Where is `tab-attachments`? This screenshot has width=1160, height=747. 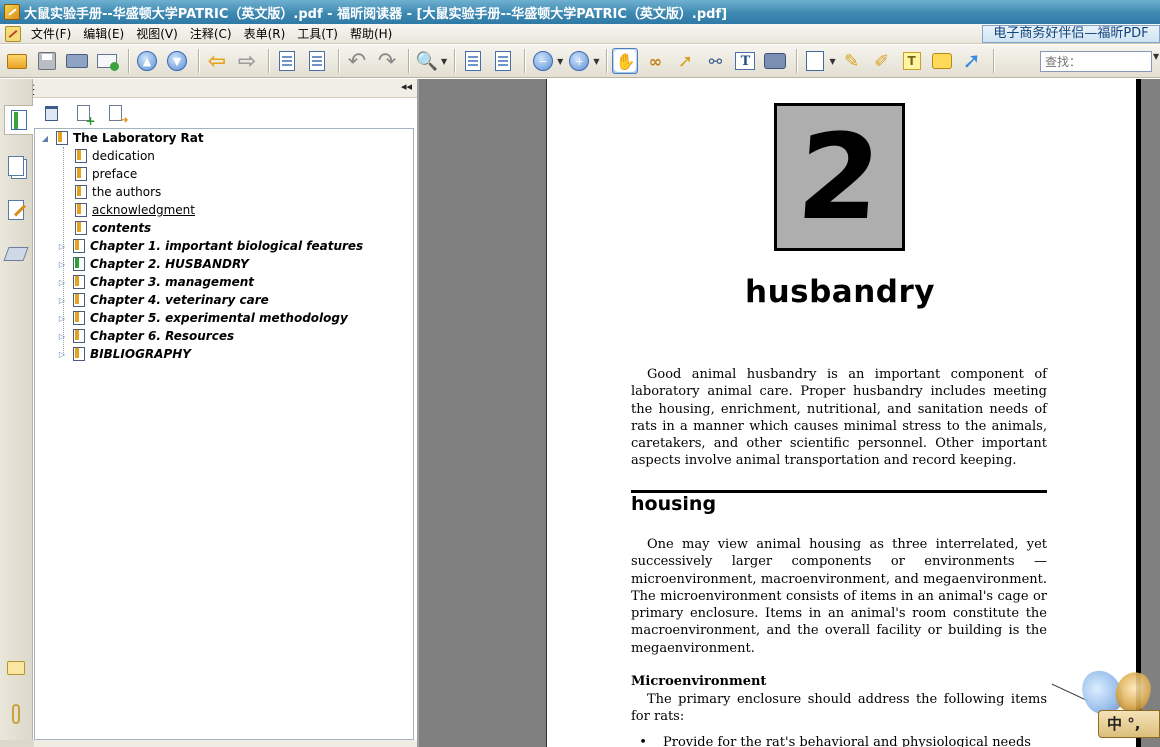
tab-attachments is located at coordinates (16, 714).